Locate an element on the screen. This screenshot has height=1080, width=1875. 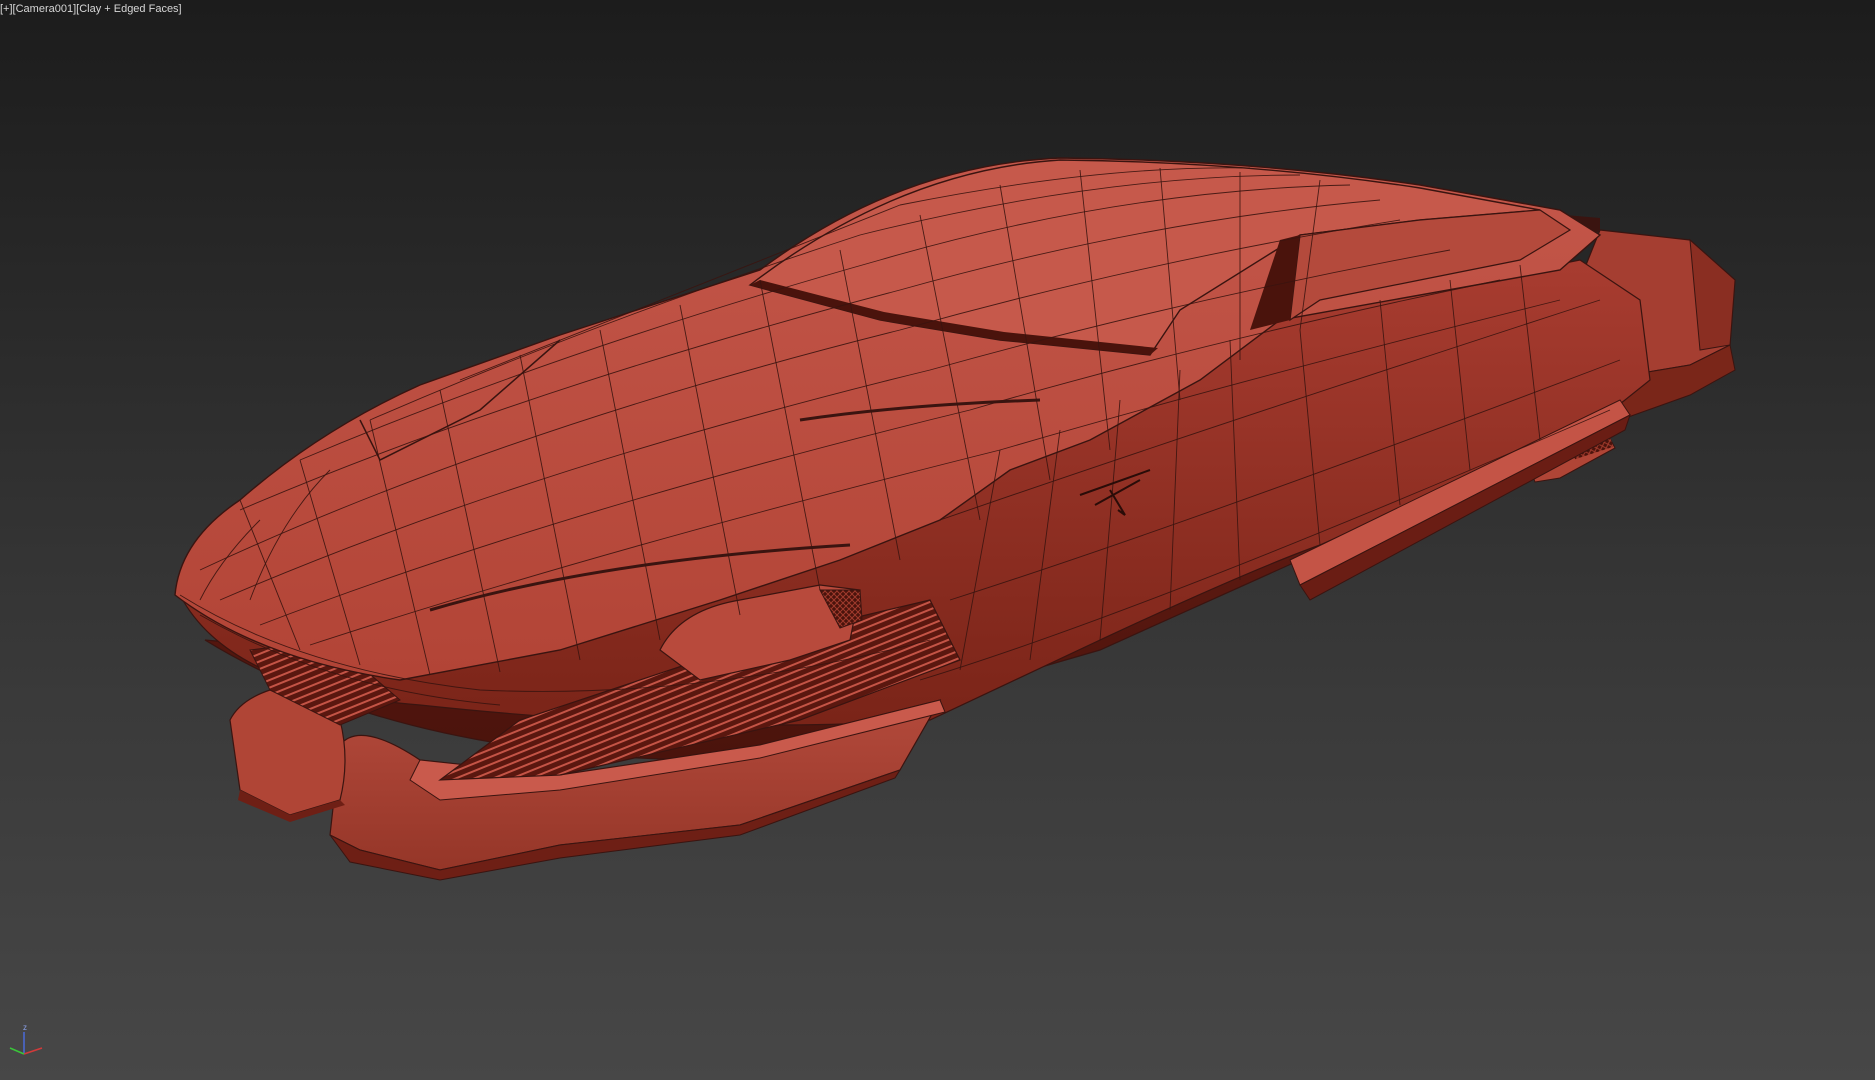
y-axis-line is located at coordinates (17, 1051).